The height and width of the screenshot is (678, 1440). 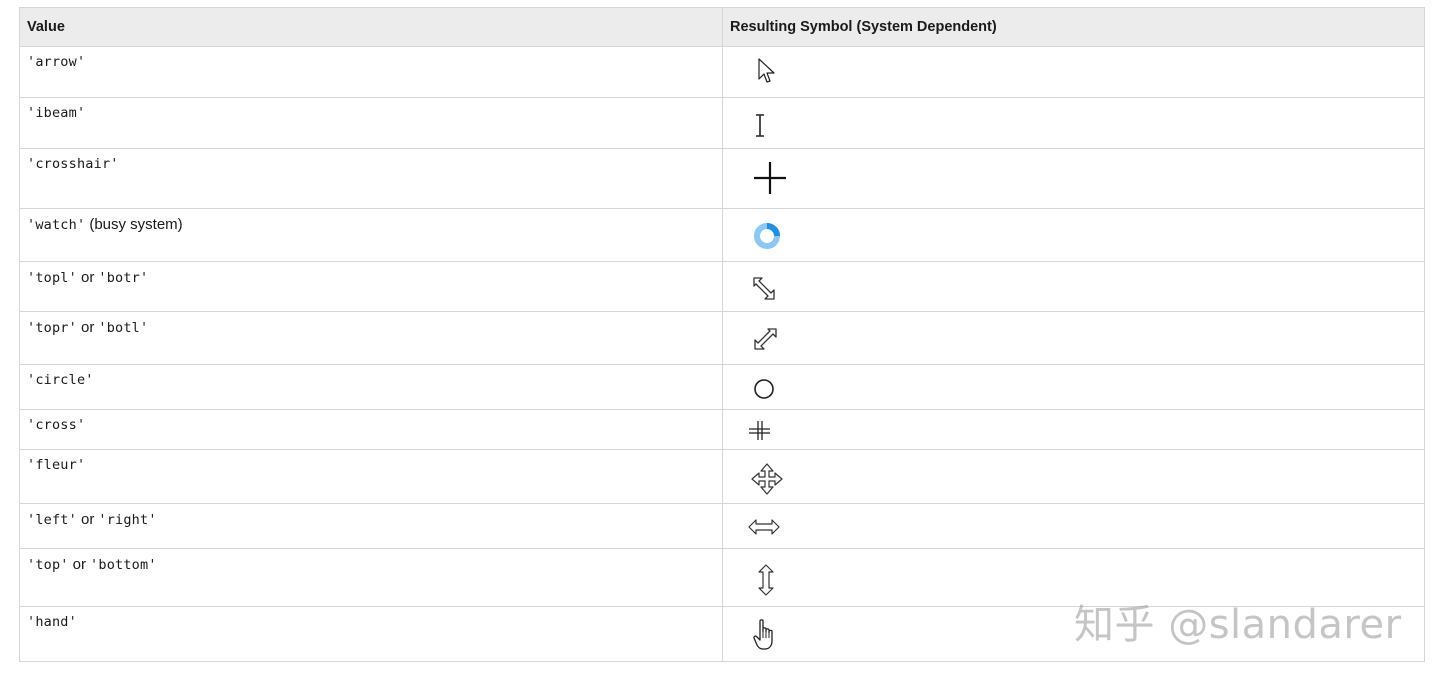 I want to click on value-code: 'botr', so click(x=123, y=278).